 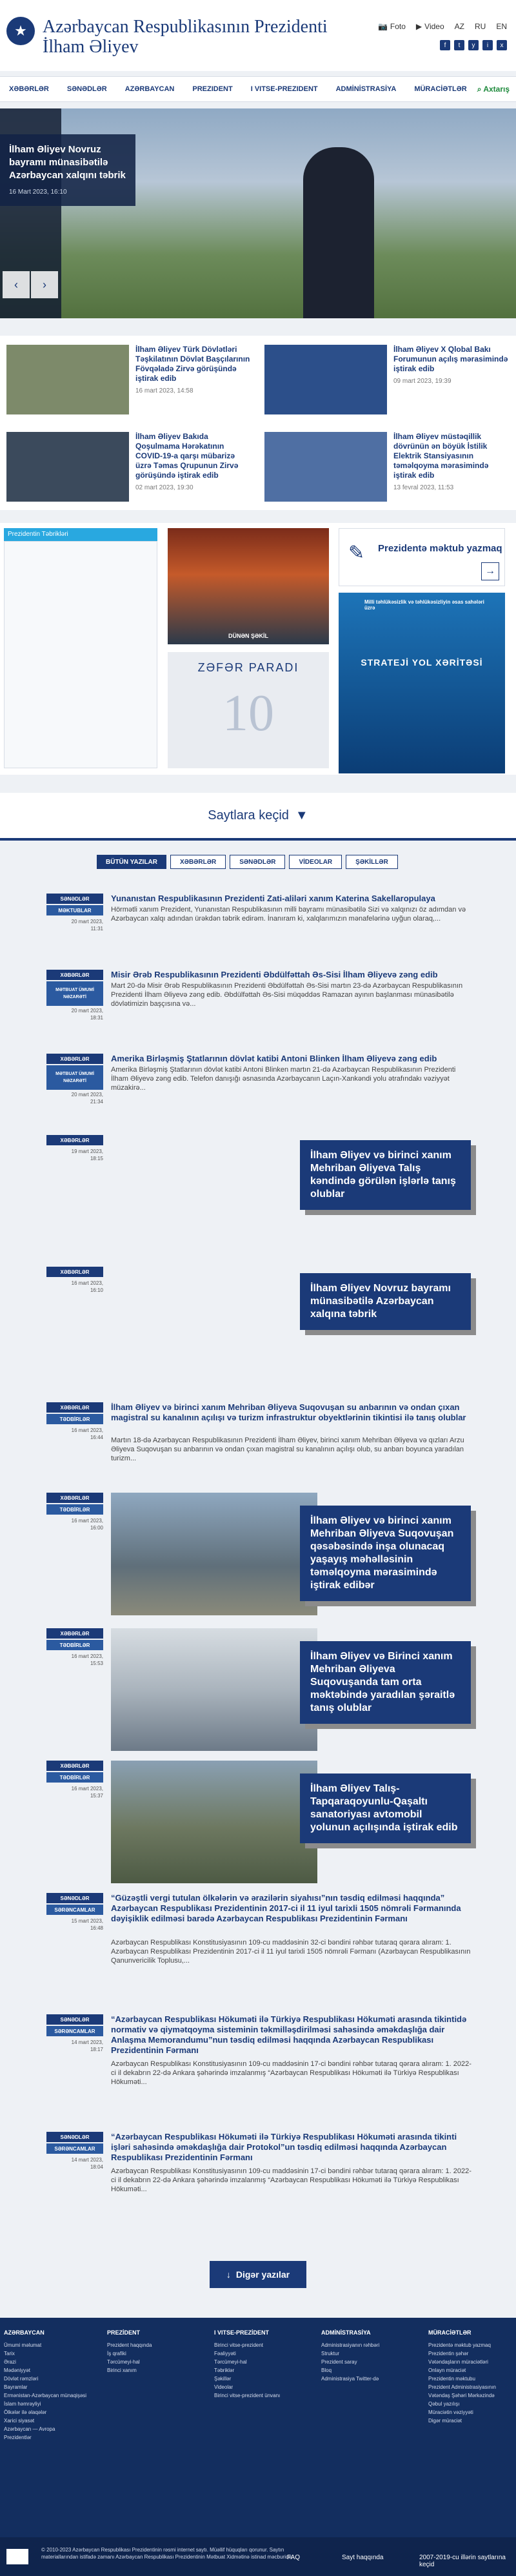 What do you see at coordinates (29, 89) in the screenshot?
I see `nav-news: XƏBƏRLƏR` at bounding box center [29, 89].